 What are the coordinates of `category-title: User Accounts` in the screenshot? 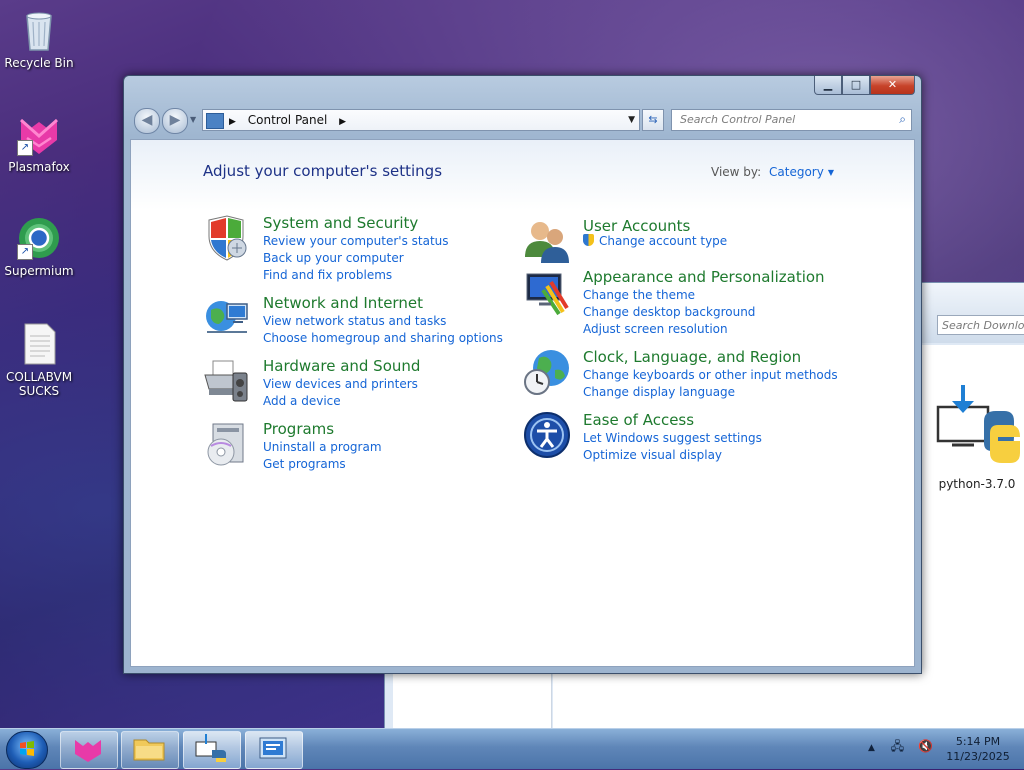 It's located at (636, 226).